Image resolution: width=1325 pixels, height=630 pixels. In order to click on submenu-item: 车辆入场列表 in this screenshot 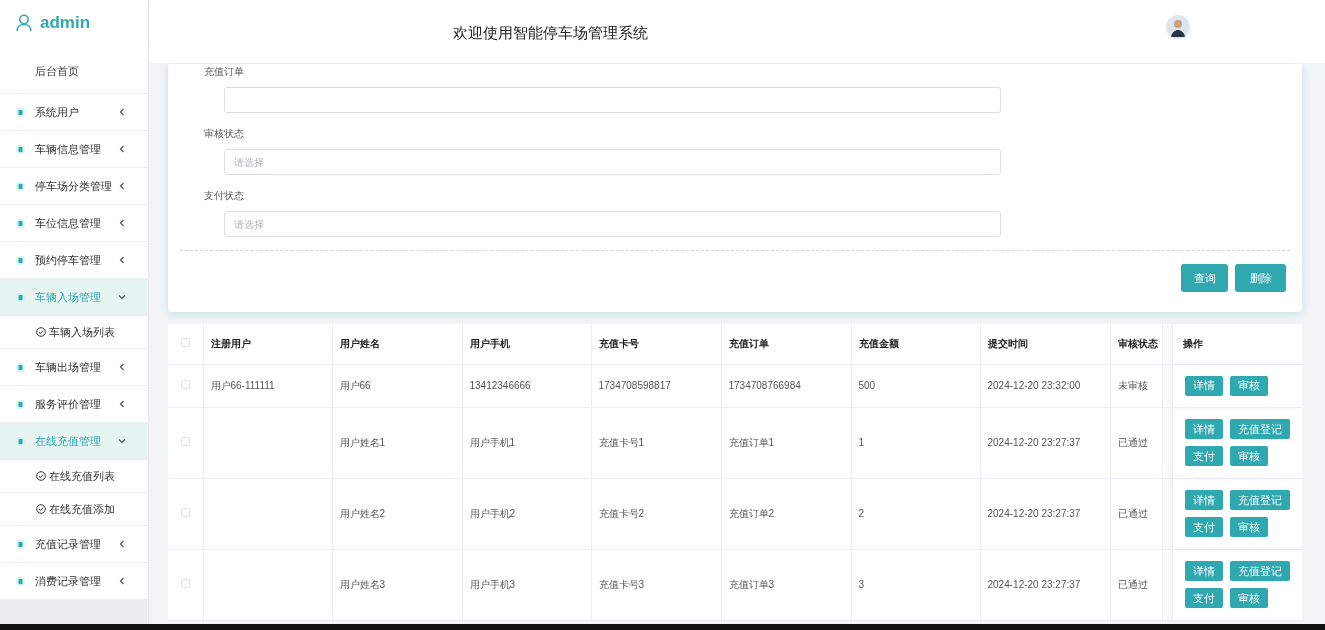, I will do `click(74, 332)`.